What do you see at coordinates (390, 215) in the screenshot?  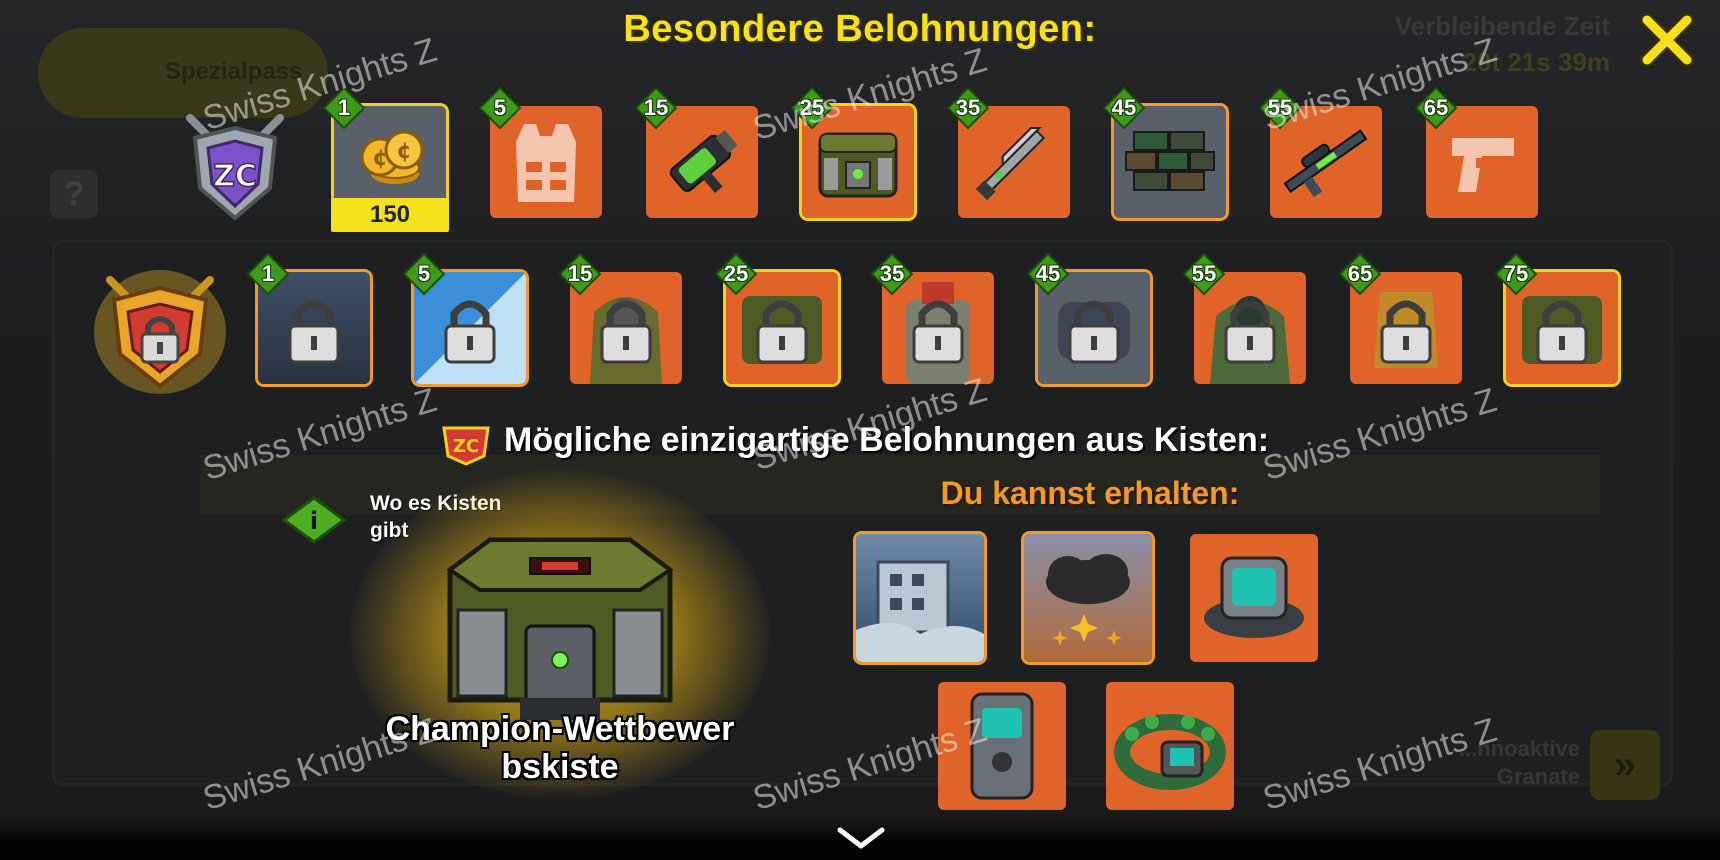 I see `coin-amount: 150` at bounding box center [390, 215].